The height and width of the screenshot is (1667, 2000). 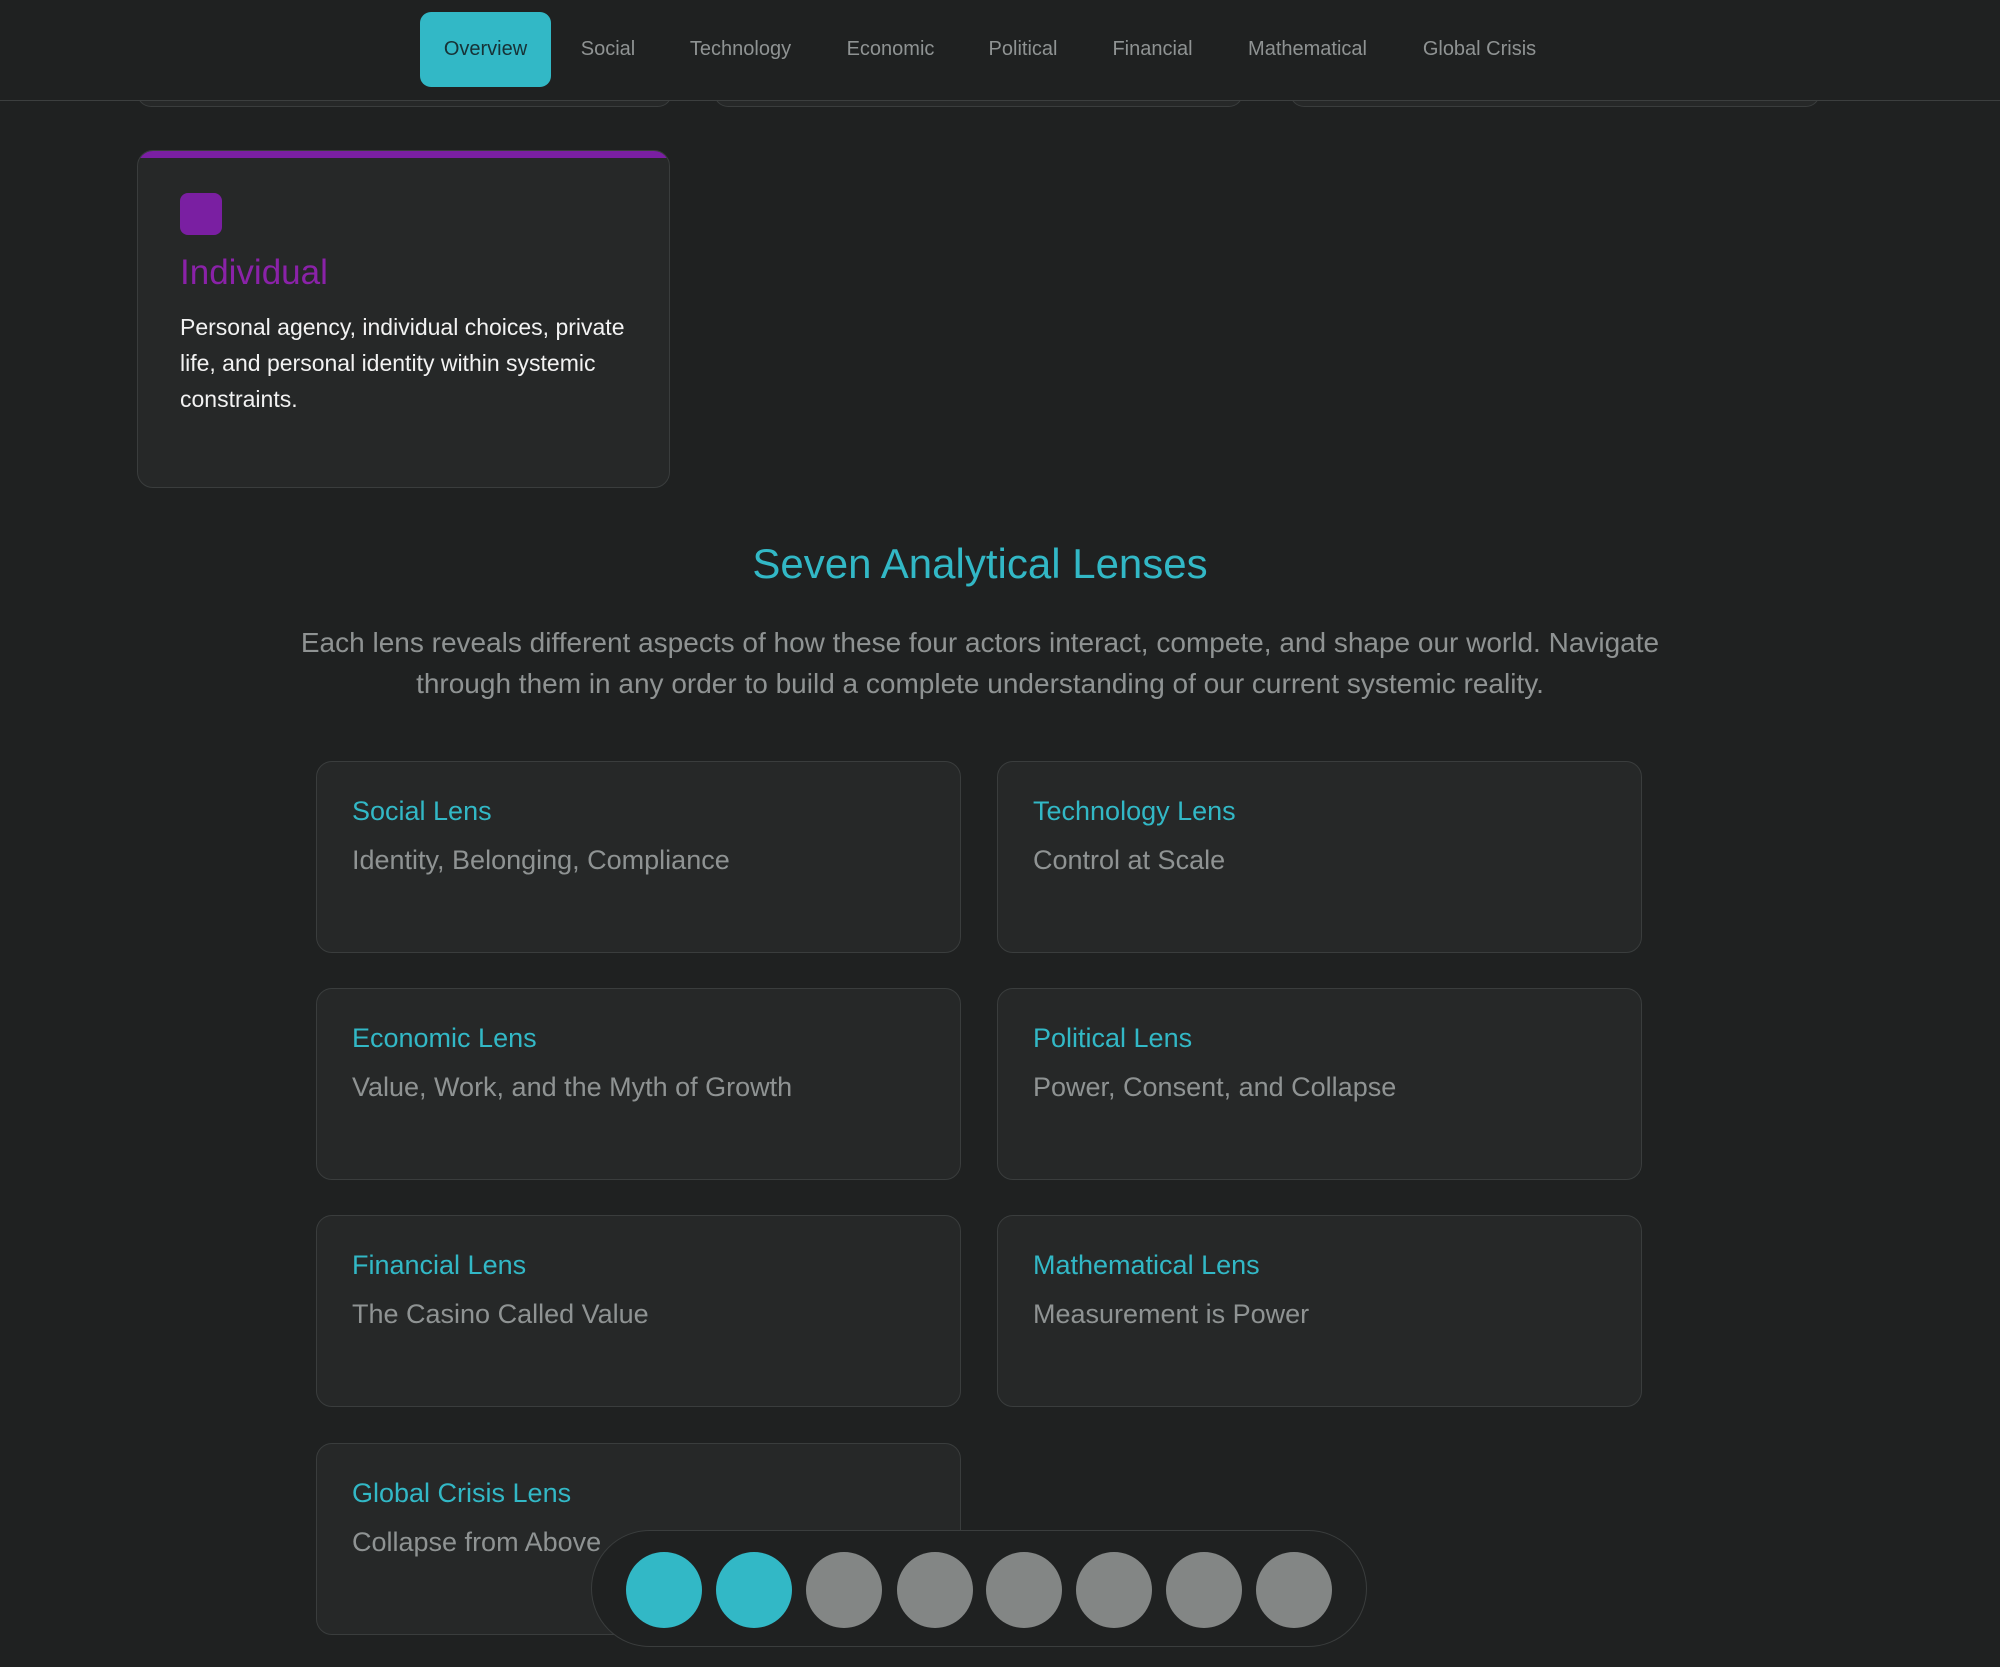 I want to click on lens-subtitle: Identity, Belonging, Compliance, so click(x=541, y=860).